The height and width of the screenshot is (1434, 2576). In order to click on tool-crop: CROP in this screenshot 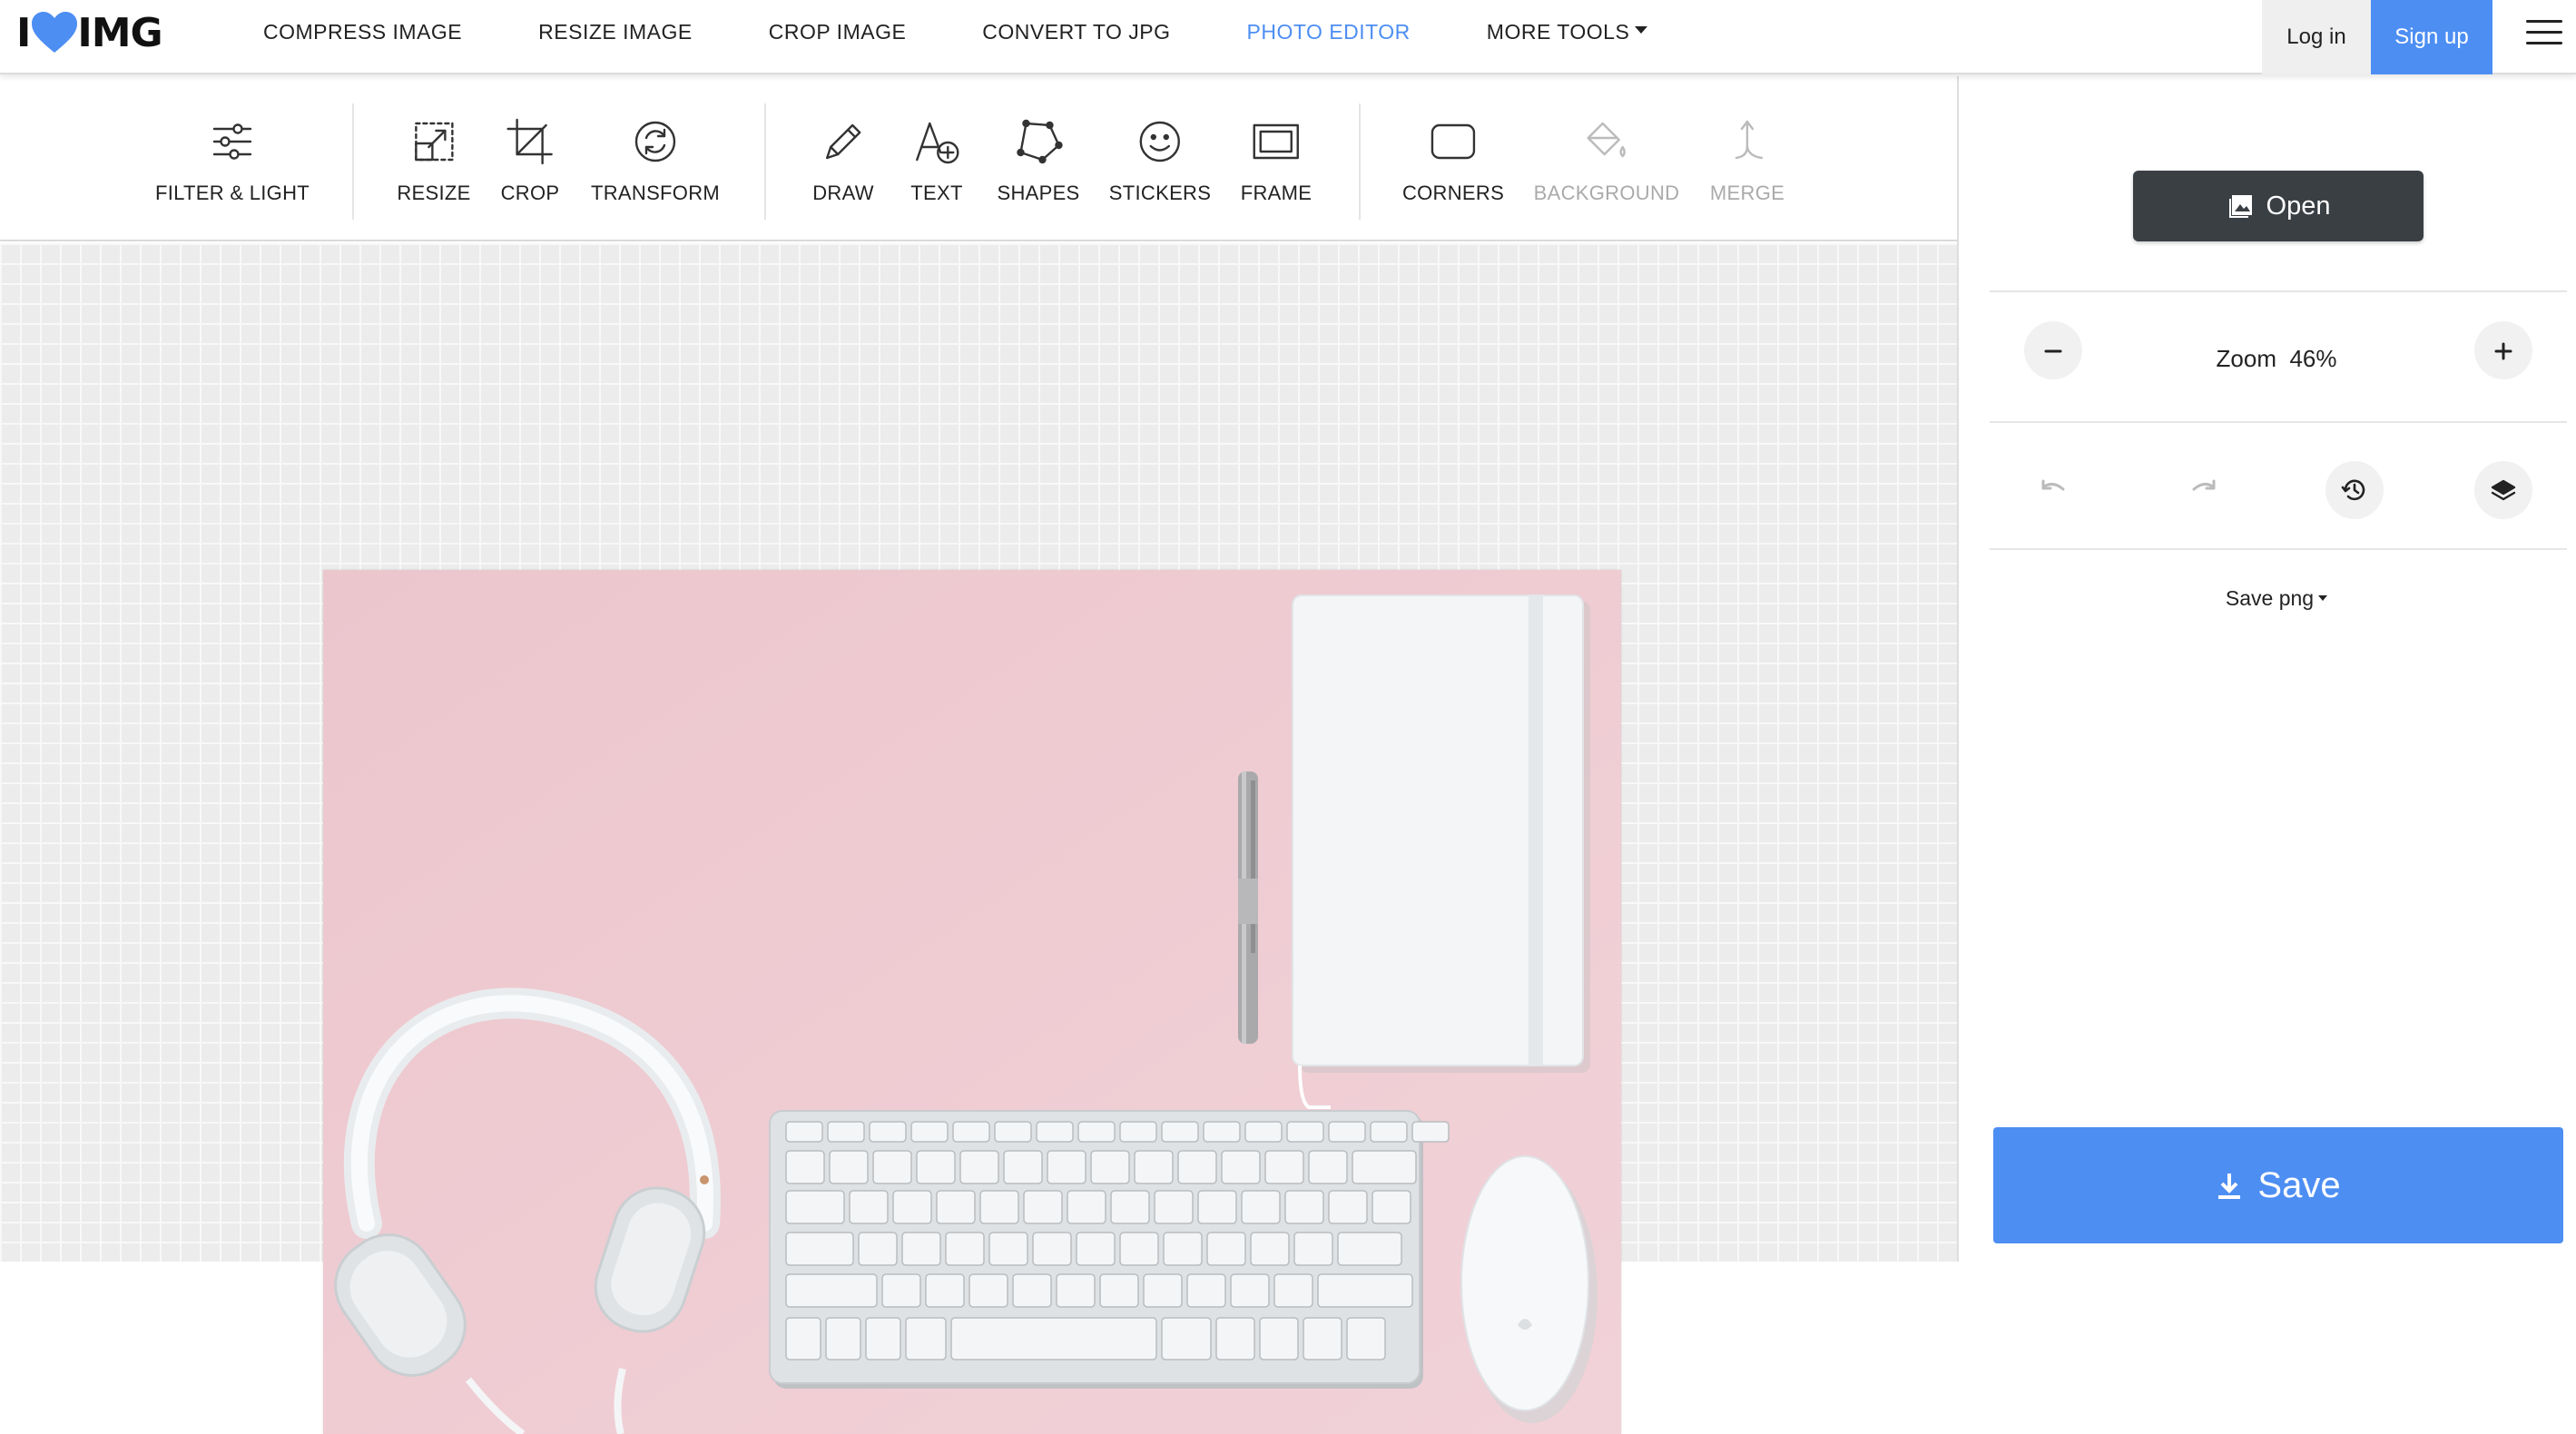, I will do `click(530, 160)`.